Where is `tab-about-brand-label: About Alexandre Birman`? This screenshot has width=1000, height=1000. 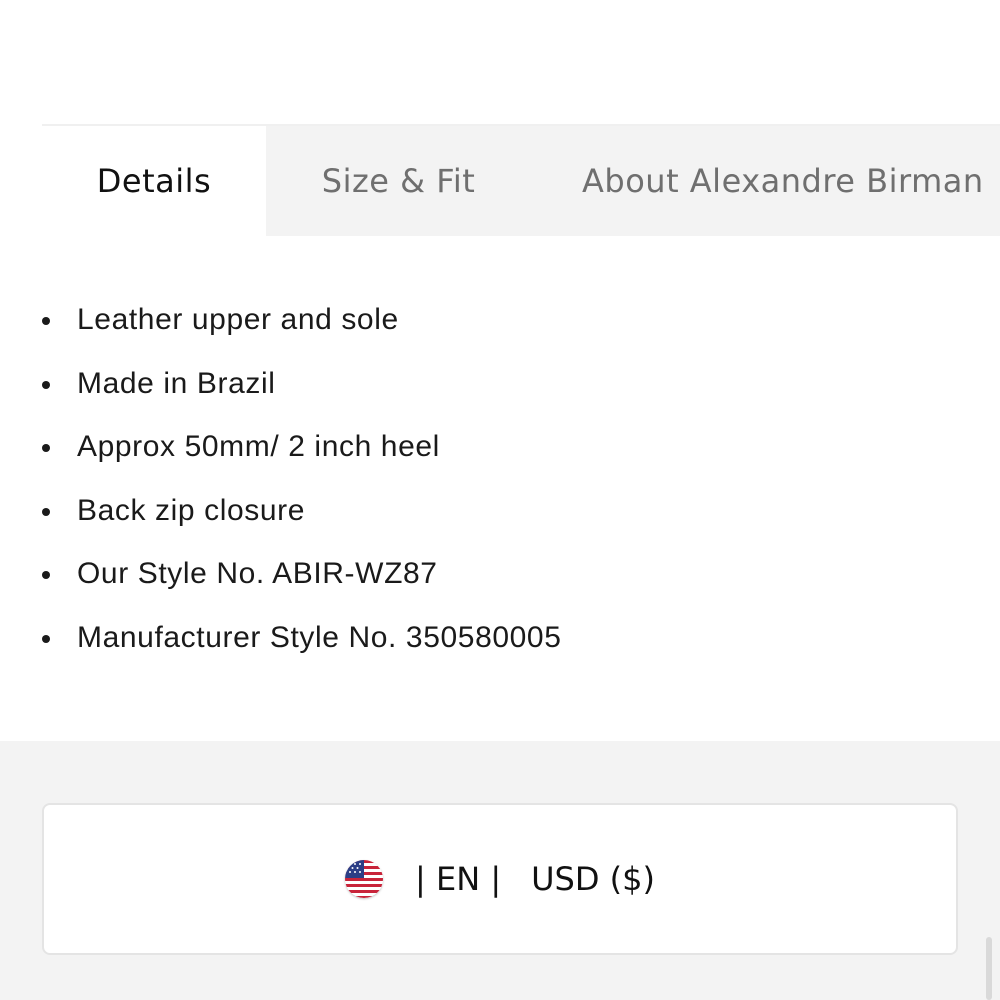
tab-about-brand-label: About Alexandre Birman is located at coordinates (783, 181).